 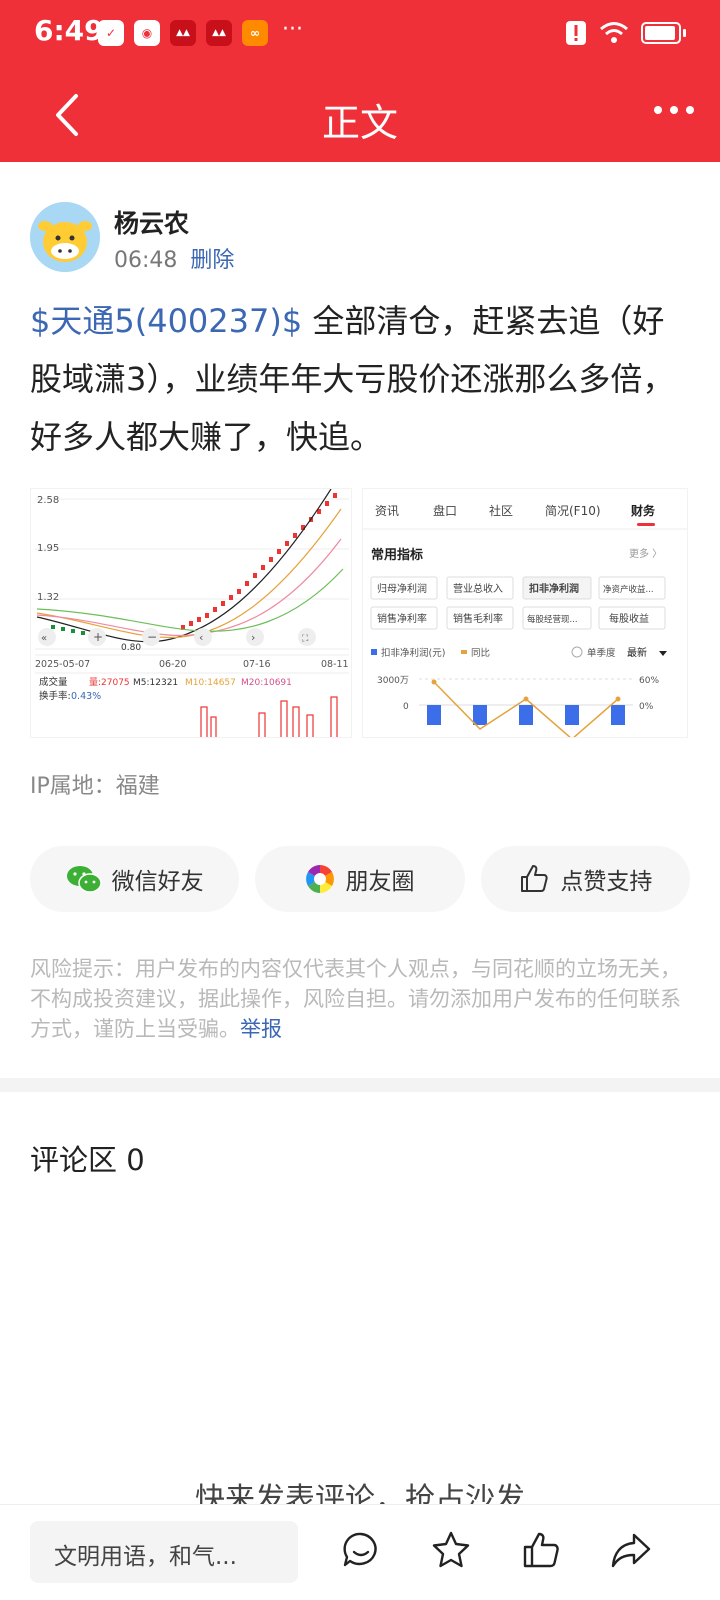 I want to click on nav-bar: 正文, so click(x=360, y=116).